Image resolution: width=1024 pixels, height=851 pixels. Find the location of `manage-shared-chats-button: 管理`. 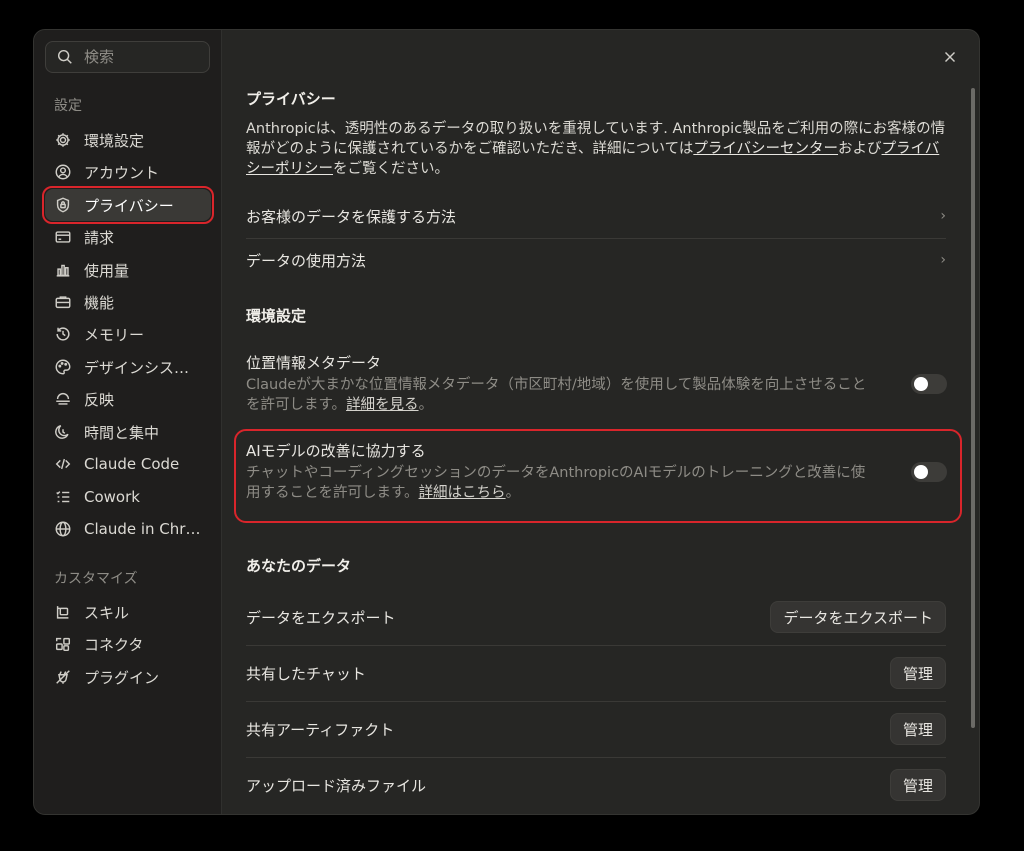

manage-shared-chats-button: 管理 is located at coordinates (917, 673).